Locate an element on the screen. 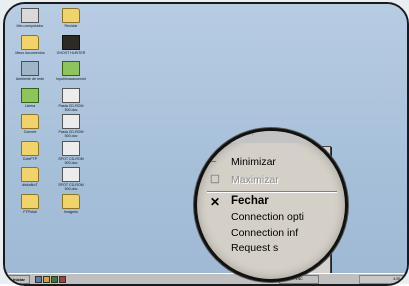 The image size is (409, 286). desktop-icon-label: Lixeira is located at coordinates (30, 105).